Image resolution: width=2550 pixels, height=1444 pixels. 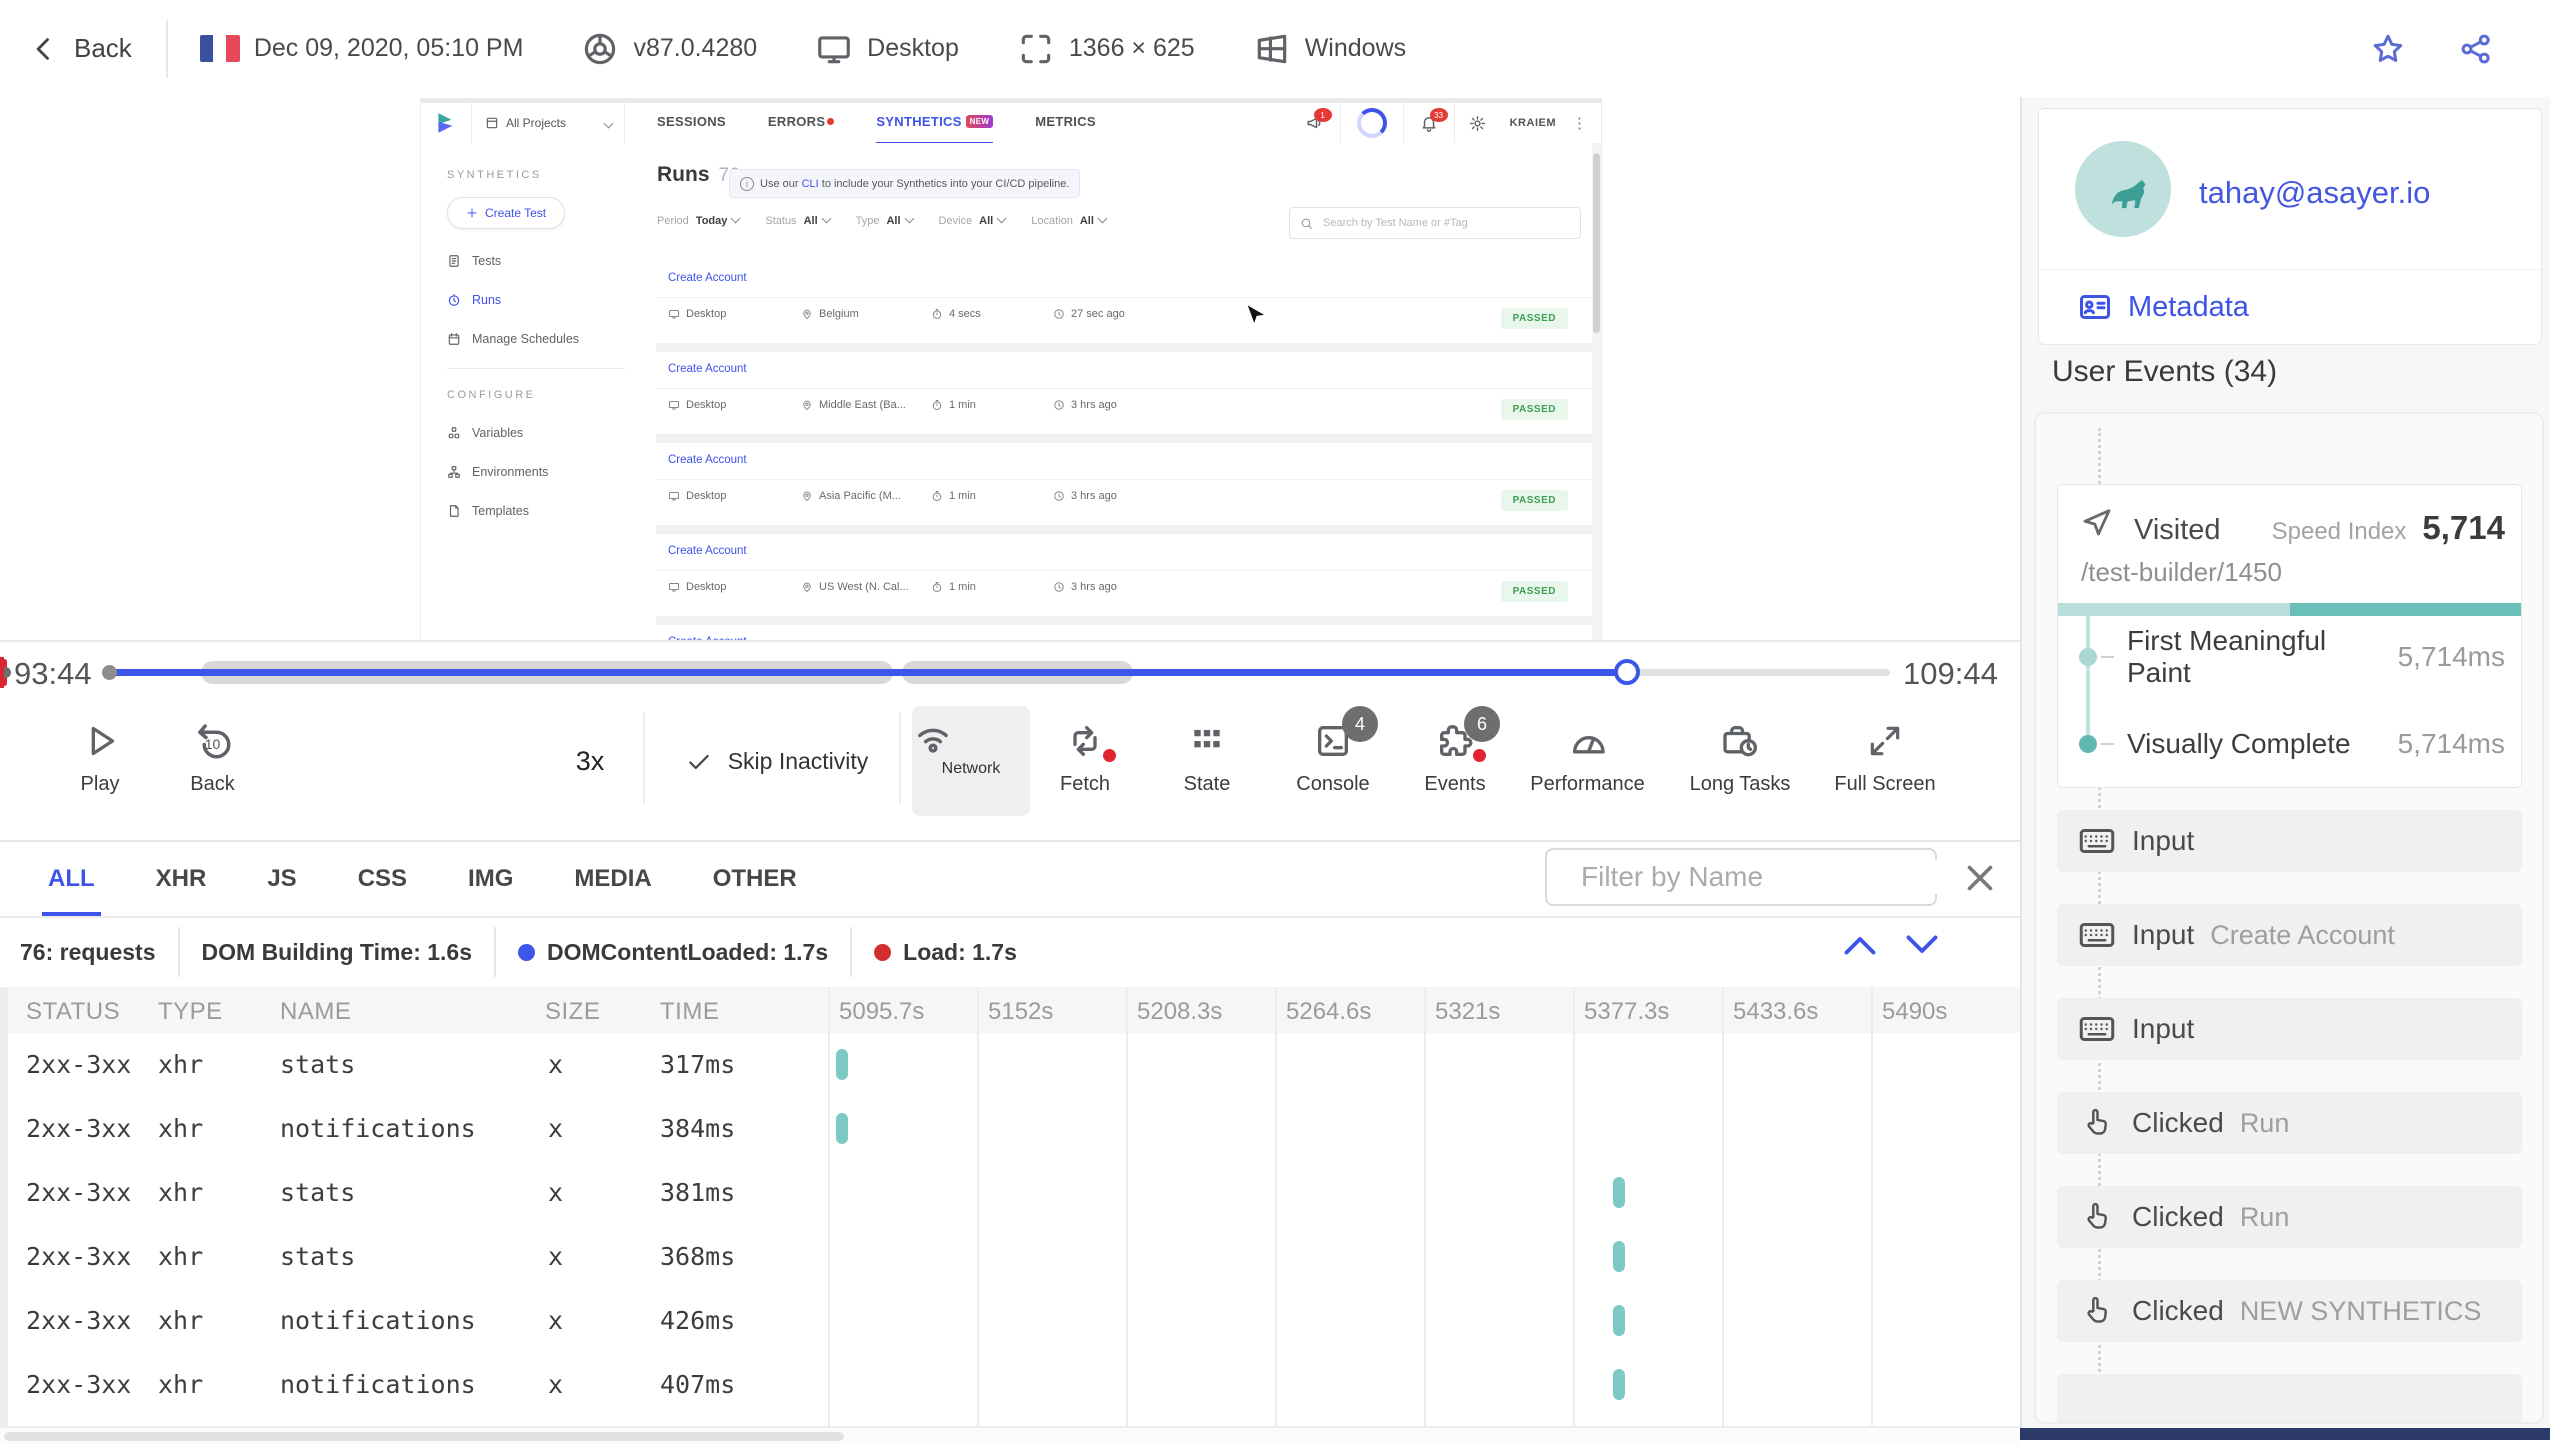 I want to click on back-button: Back, so click(x=81, y=48).